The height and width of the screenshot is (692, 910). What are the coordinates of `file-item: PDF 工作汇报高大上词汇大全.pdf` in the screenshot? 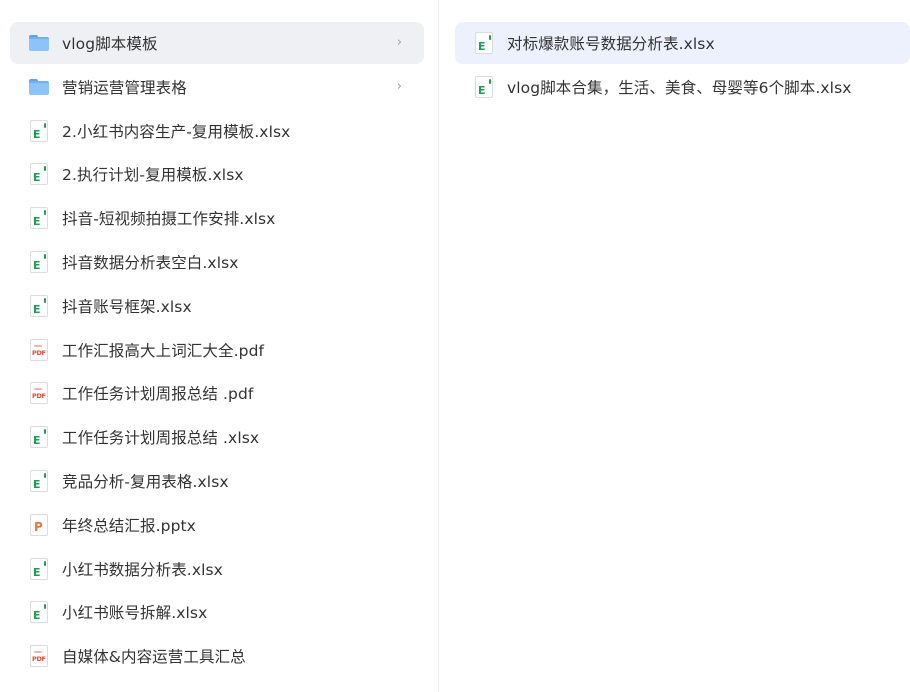 It's located at (217, 350).